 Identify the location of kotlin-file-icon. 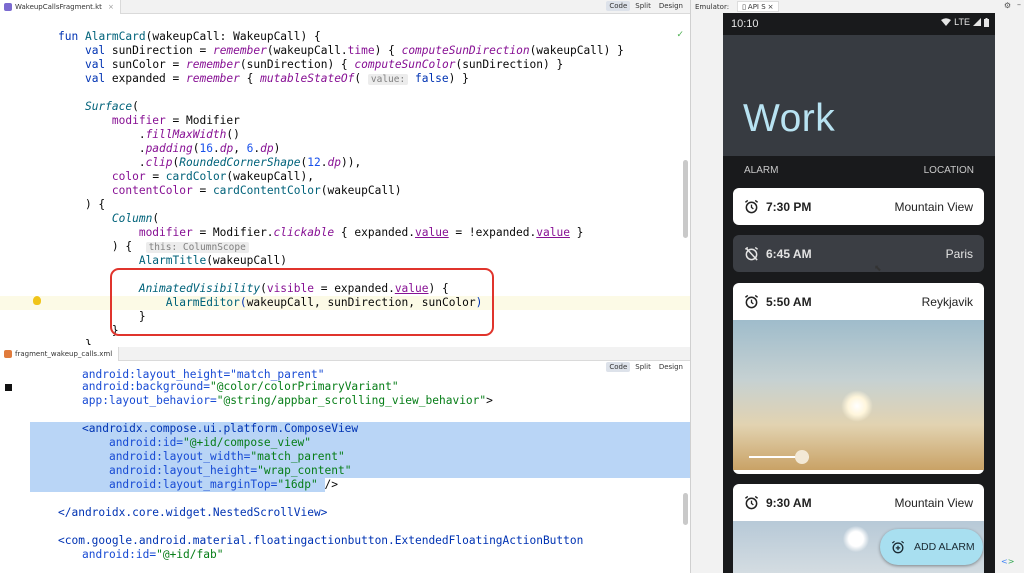
(8, 7).